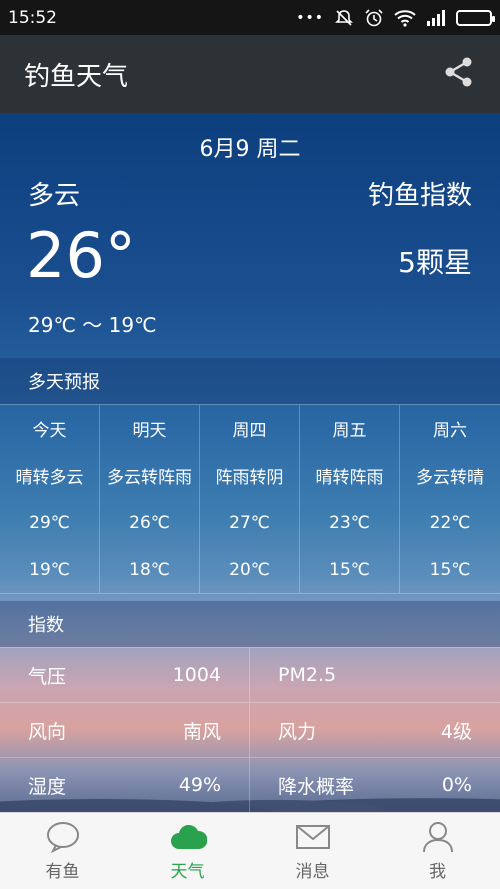 The image size is (500, 889). I want to click on humidity-cell: 湿度 49%, so click(125, 785).